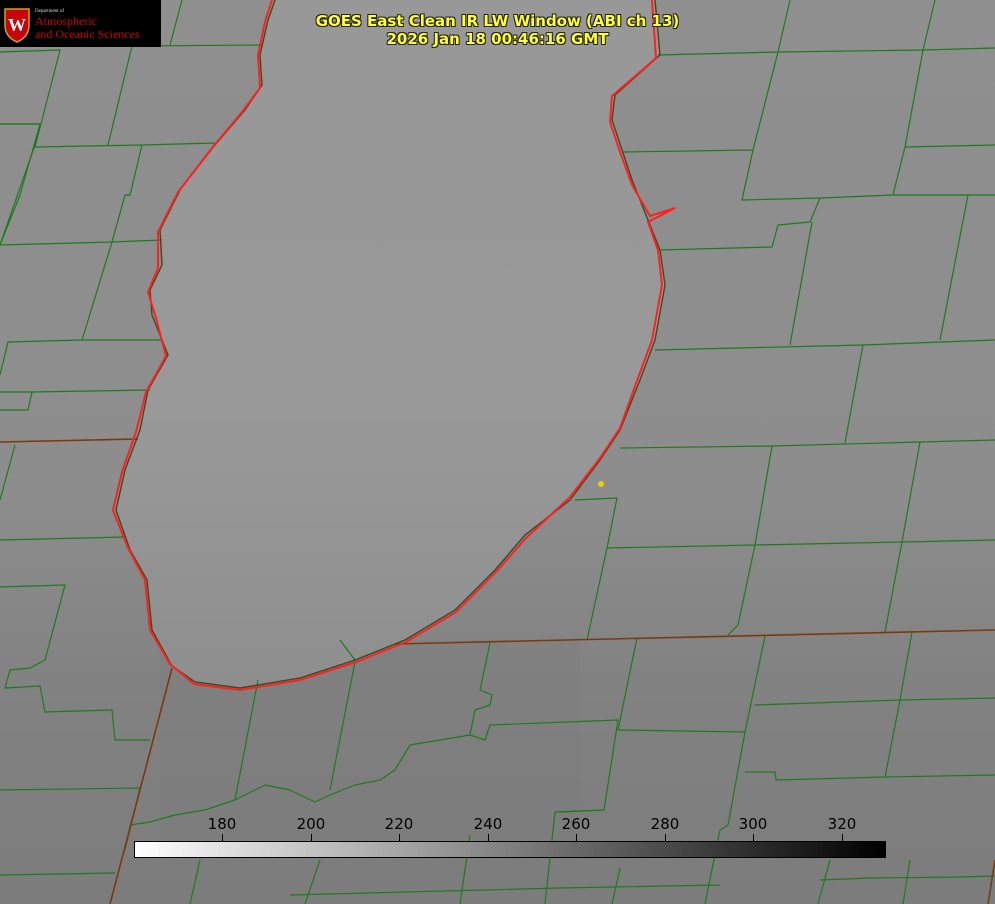  What do you see at coordinates (665, 824) in the screenshot?
I see `colorbar-tick-label: 280` at bounding box center [665, 824].